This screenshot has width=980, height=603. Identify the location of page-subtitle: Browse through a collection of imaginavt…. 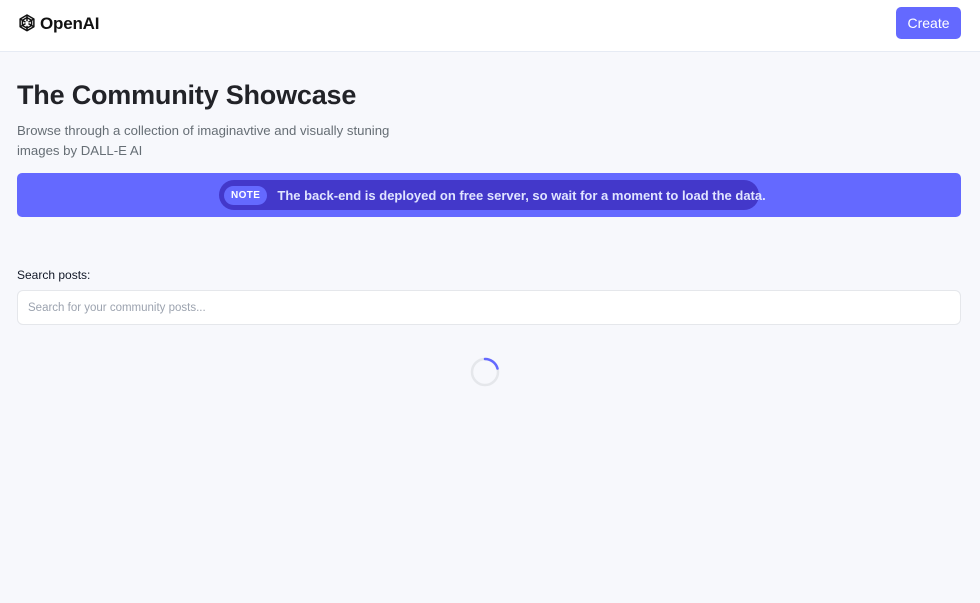
(203, 140).